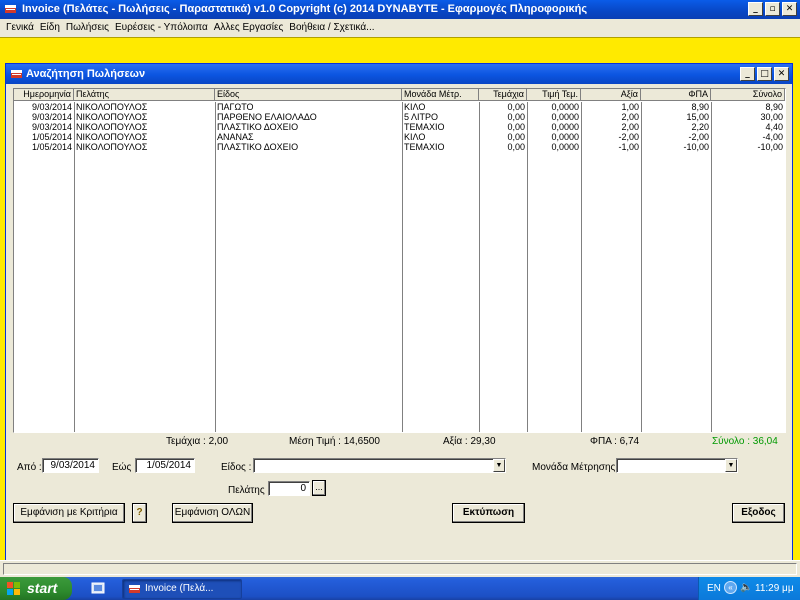 The height and width of the screenshot is (600, 800). I want to click on menu-other: Αλλες Εργασίες, so click(249, 28).